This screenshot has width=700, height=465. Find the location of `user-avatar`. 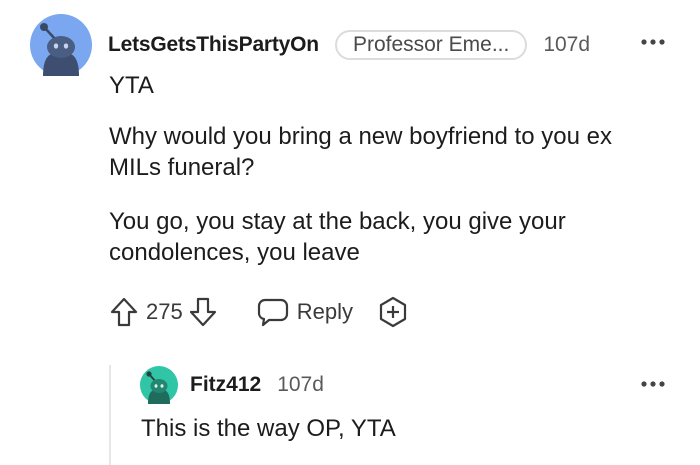

user-avatar is located at coordinates (61, 45).